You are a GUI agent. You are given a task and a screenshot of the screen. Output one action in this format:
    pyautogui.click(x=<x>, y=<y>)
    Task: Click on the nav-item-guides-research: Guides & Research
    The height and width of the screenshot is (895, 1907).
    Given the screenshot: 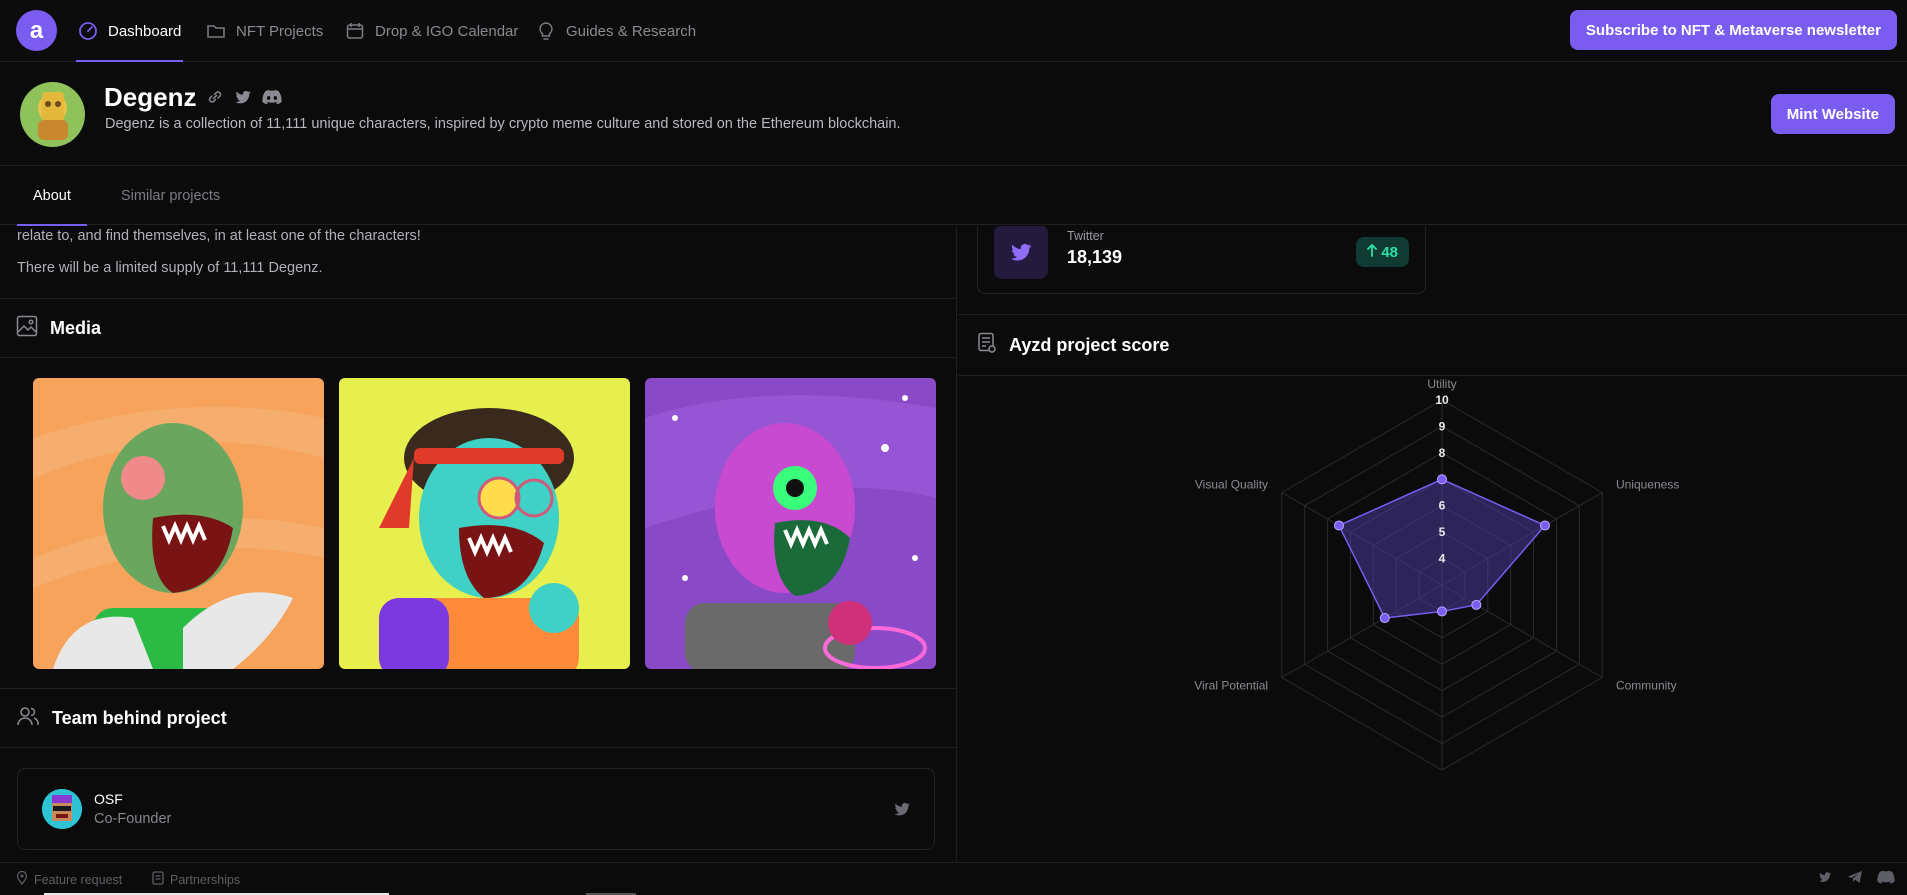 What is the action you would take?
    pyautogui.click(x=616, y=31)
    